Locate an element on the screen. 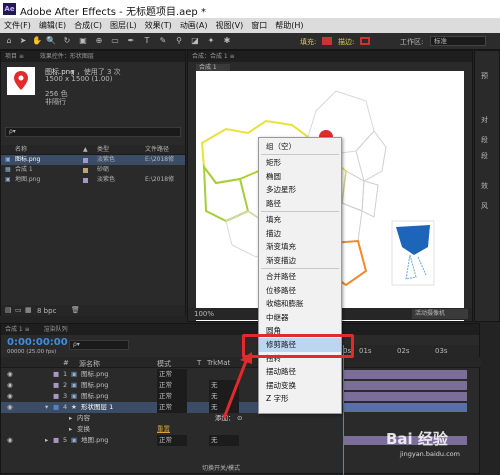  style-panel-tab: 风 is located at coordinates (484, 206).